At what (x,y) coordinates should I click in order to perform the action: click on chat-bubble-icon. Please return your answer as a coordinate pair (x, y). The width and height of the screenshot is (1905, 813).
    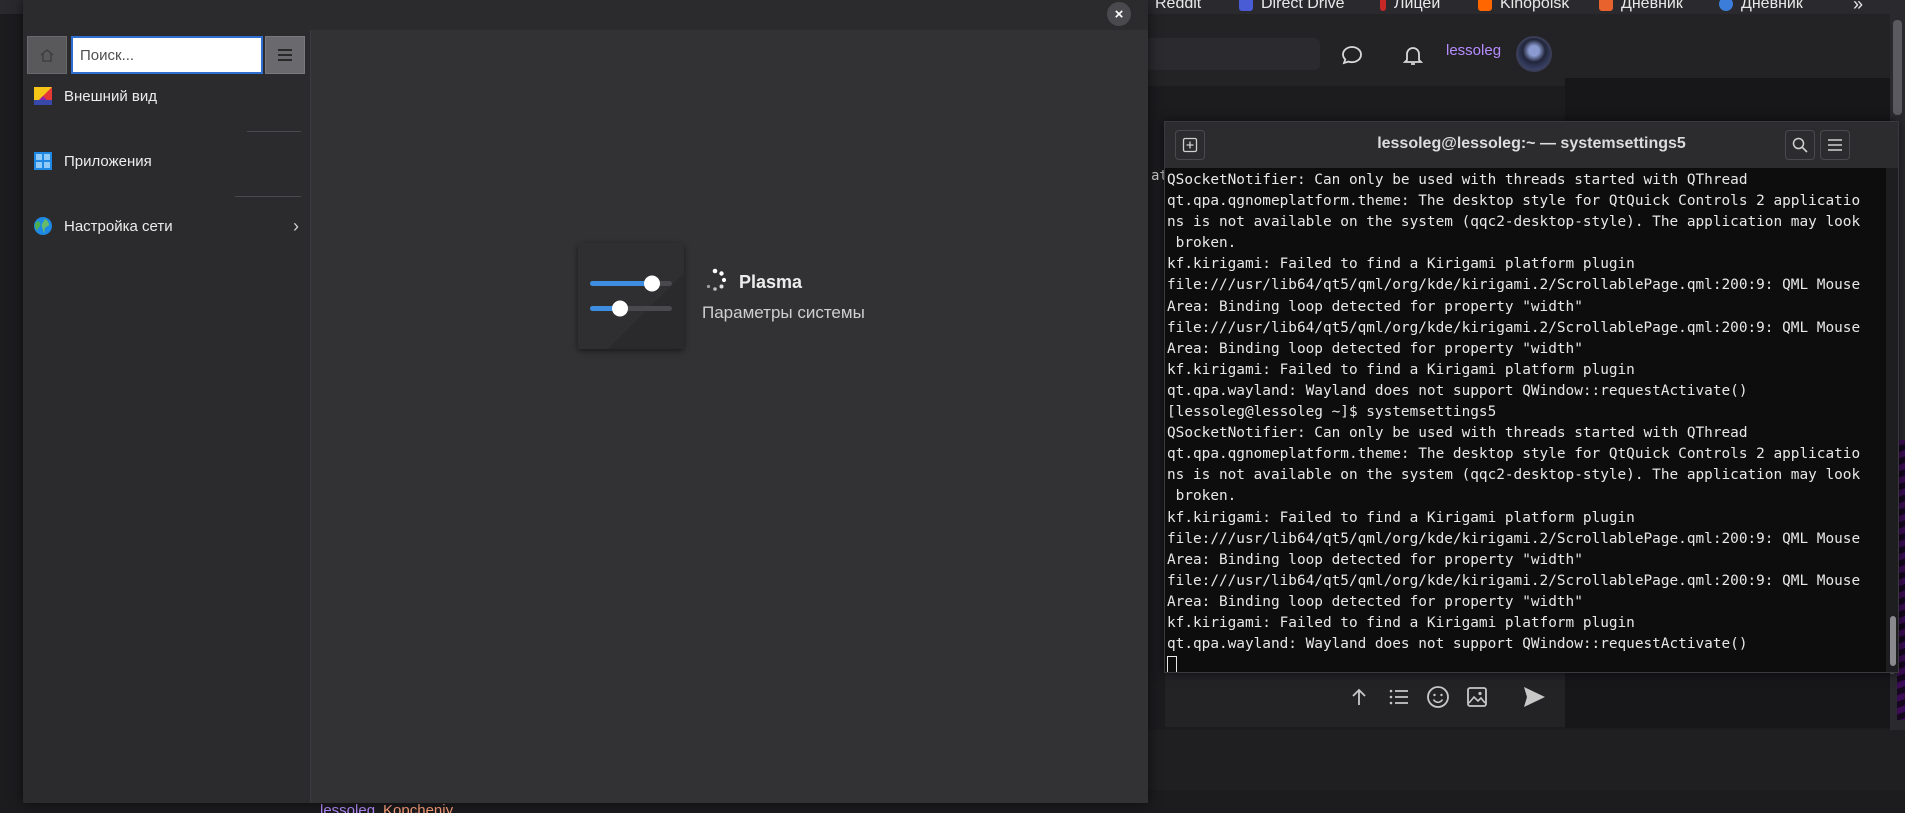
    Looking at the image, I should click on (1352, 55).